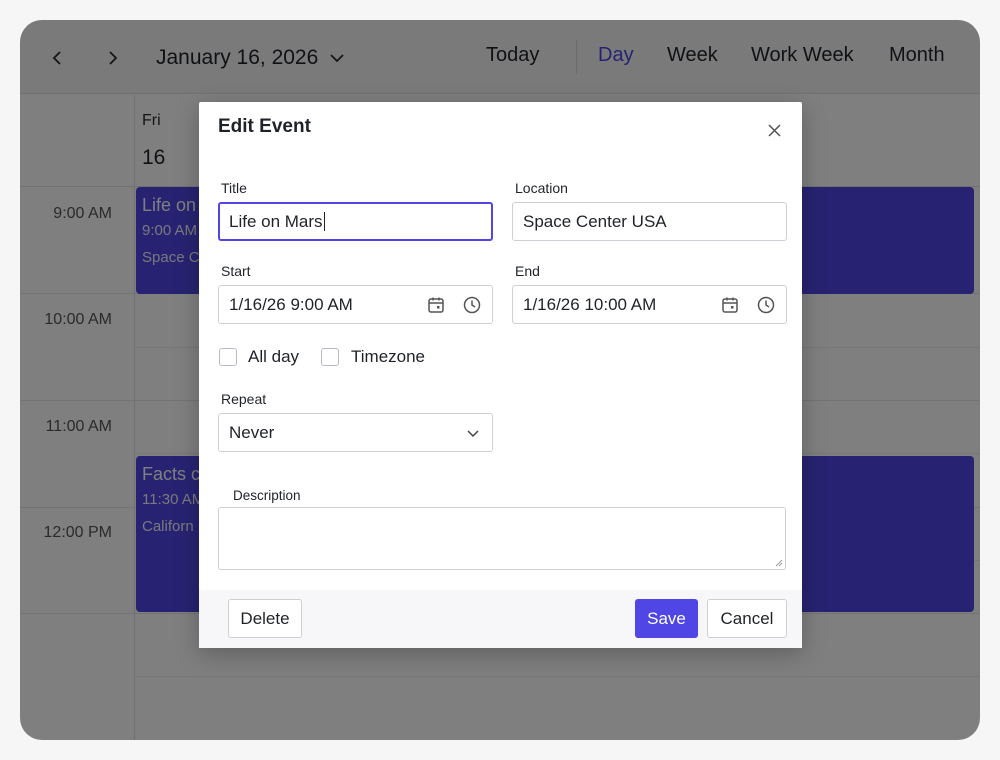  What do you see at coordinates (236, 271) in the screenshot?
I see `start-label: Start` at bounding box center [236, 271].